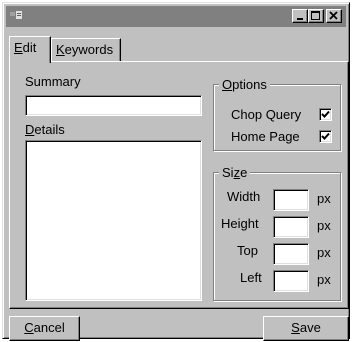 This screenshot has width=354, height=342. What do you see at coordinates (247, 250) in the screenshot?
I see `top-label: Top` at bounding box center [247, 250].